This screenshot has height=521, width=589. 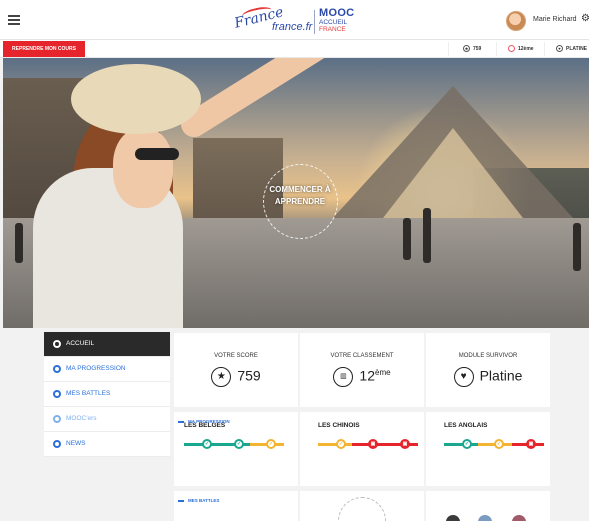 What do you see at coordinates (264, 100) in the screenshot?
I see `woman-arm` at bounding box center [264, 100].